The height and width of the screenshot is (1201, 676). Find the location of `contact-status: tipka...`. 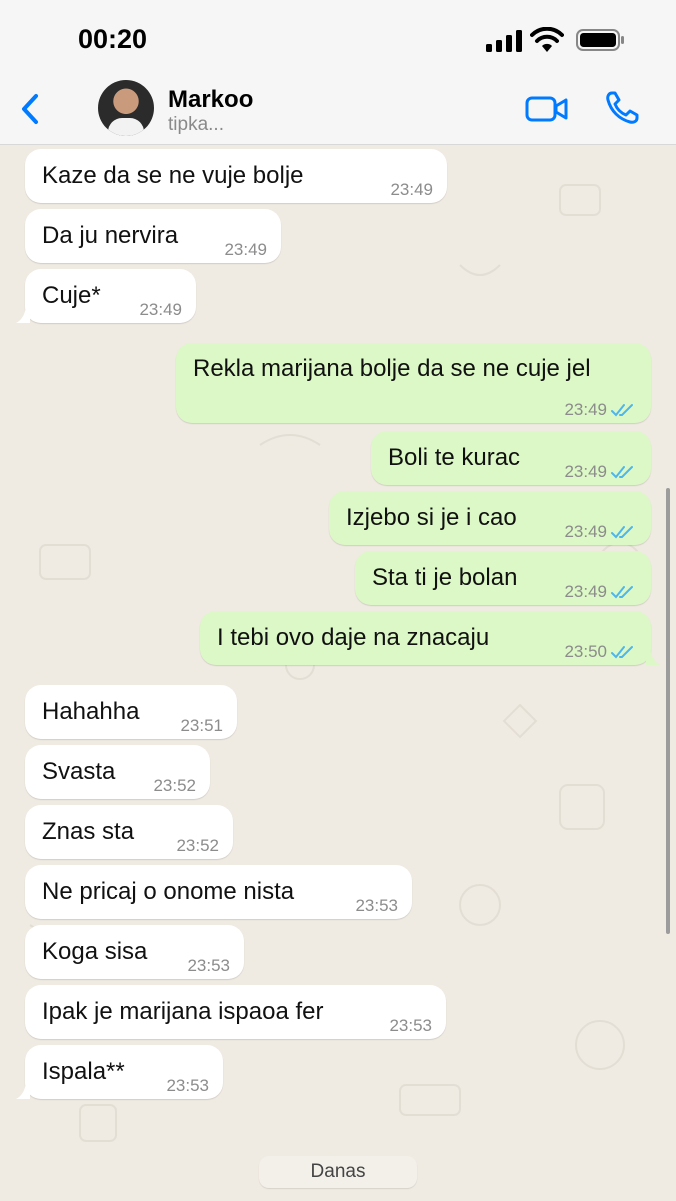

contact-status: tipka... is located at coordinates (196, 124).